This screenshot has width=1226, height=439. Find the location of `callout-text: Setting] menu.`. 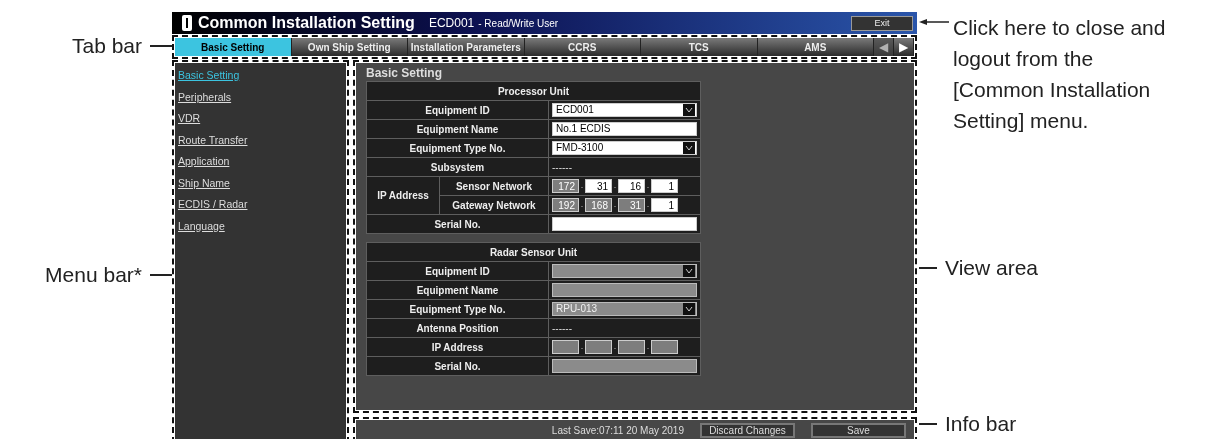

callout-text: Setting] menu. is located at coordinates (1021, 121).